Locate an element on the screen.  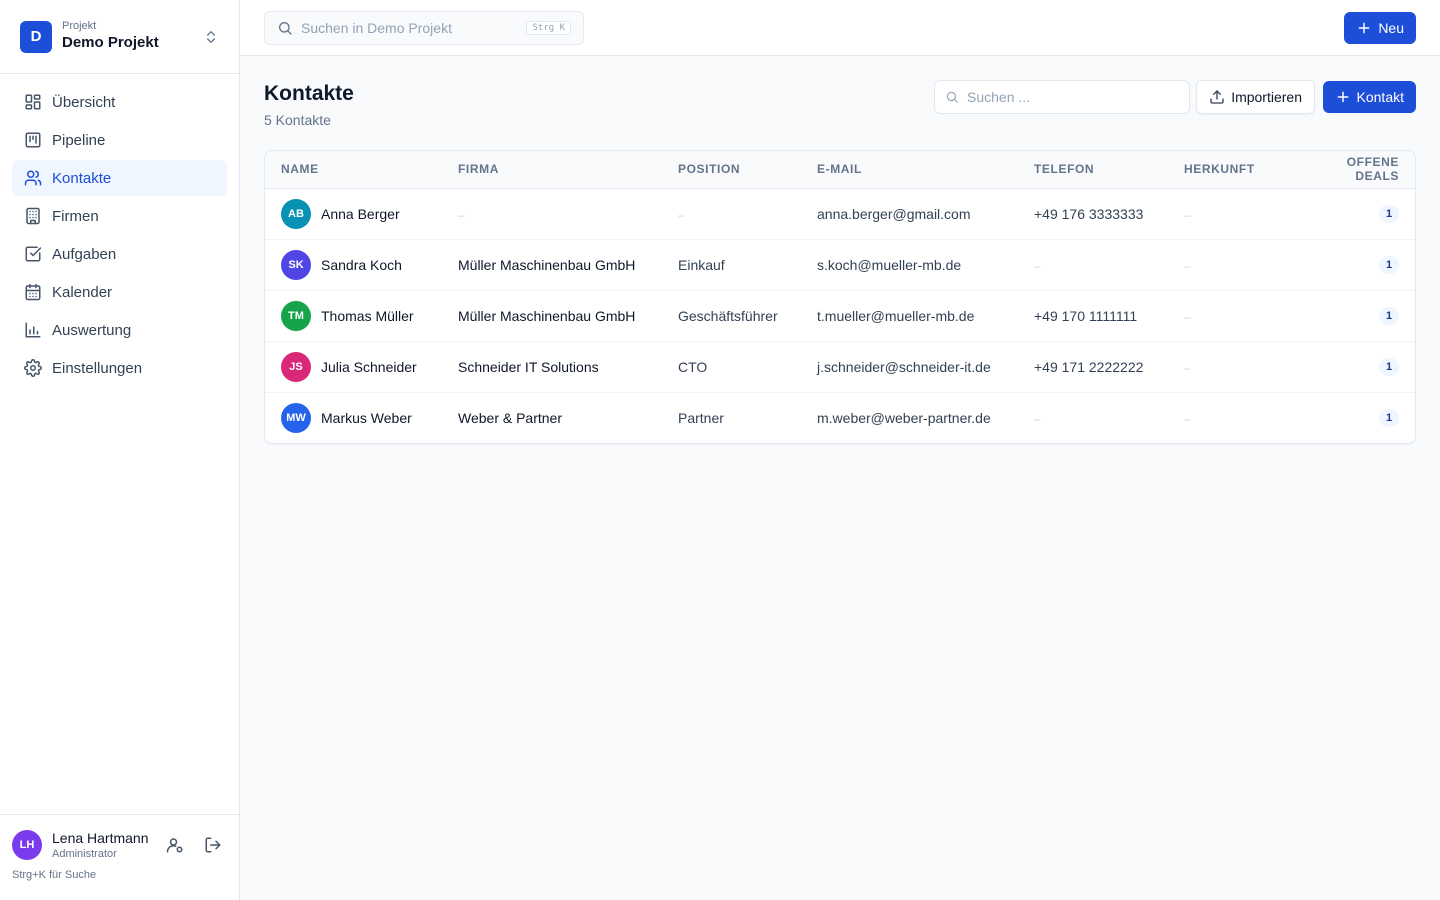
import-button: Importieren is located at coordinates (1255, 97).